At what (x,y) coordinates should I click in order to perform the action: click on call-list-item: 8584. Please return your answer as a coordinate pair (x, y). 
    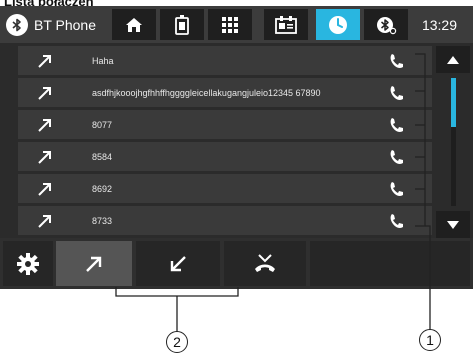
    Looking at the image, I should click on (225, 156).